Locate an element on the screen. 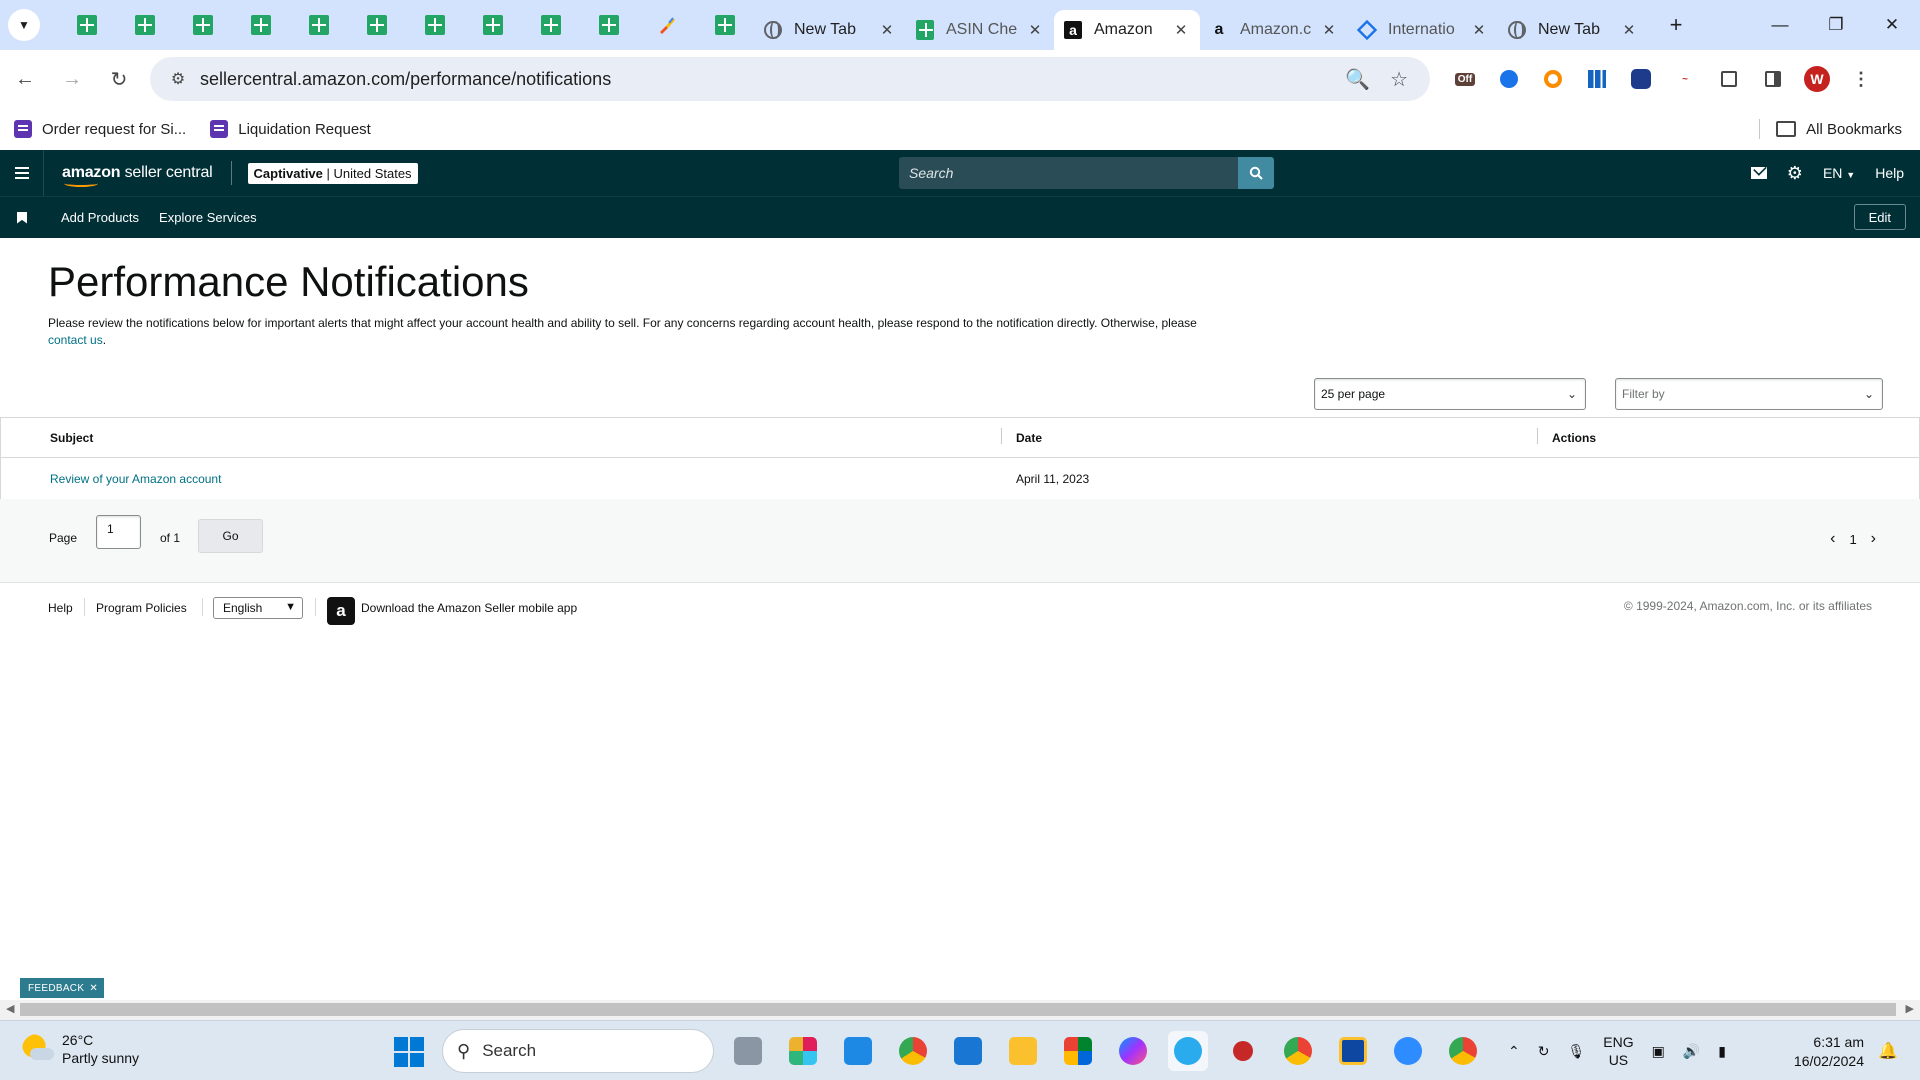 The width and height of the screenshot is (1920, 1080). tab-international: Internatio ✕ is located at coordinates (1423, 30).